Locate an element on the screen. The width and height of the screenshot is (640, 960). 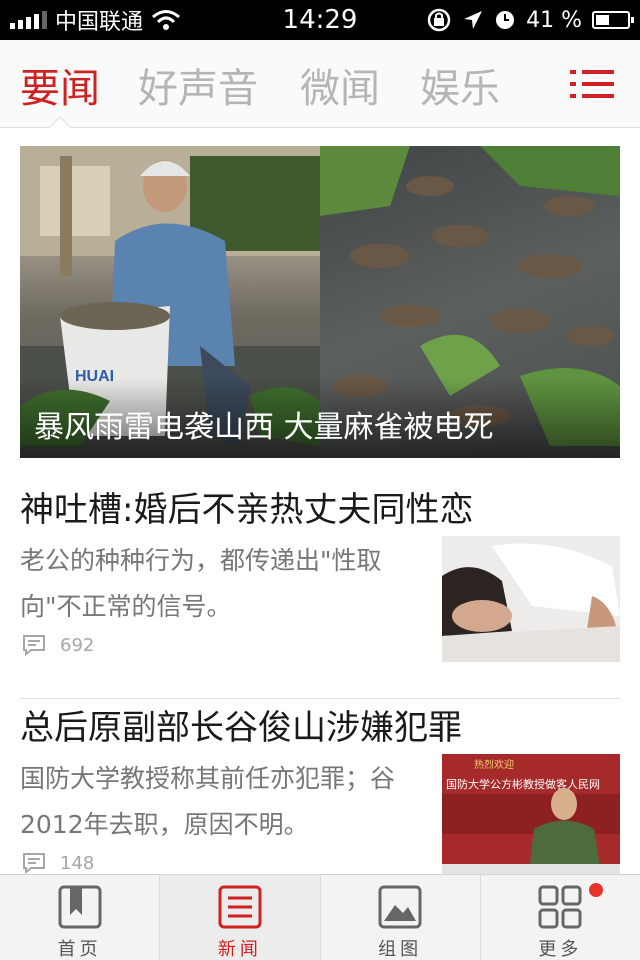
article-title: 神吐槽:婚后不亲热丈夫同性恋 is located at coordinates (247, 510).